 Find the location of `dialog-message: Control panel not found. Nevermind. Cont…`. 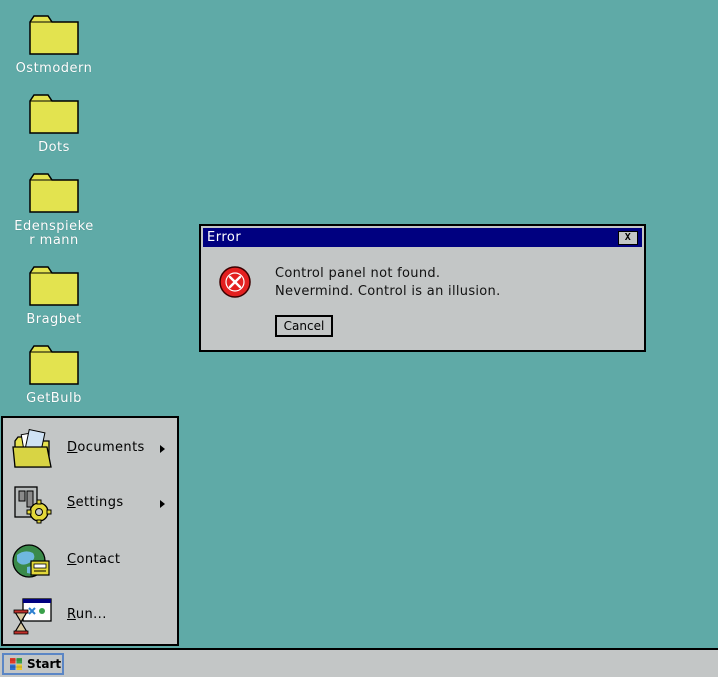

dialog-message: Control panel not found. Nevermind. Cont… is located at coordinates (388, 283).